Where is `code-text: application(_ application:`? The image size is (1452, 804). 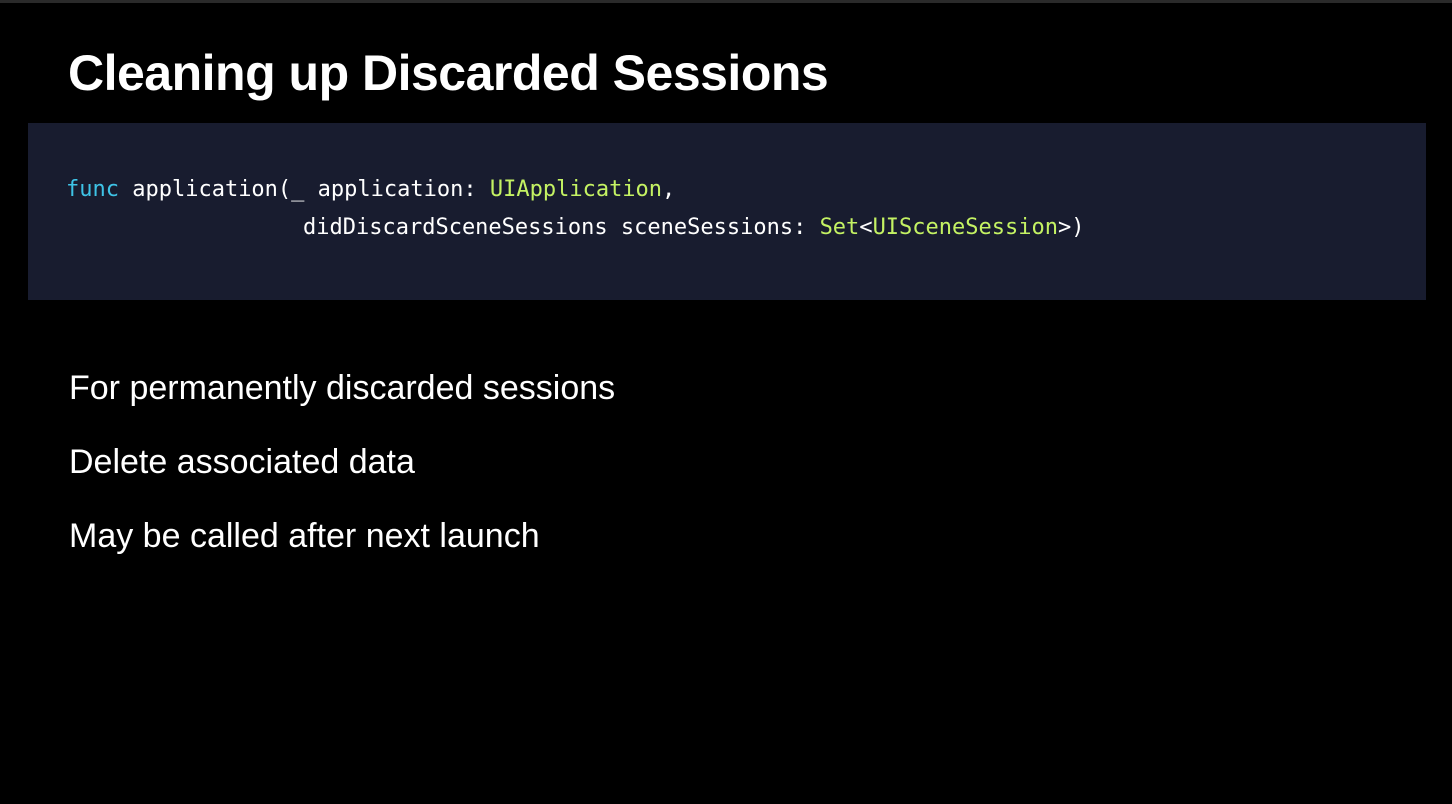
code-text: application(_ application: is located at coordinates (304, 189).